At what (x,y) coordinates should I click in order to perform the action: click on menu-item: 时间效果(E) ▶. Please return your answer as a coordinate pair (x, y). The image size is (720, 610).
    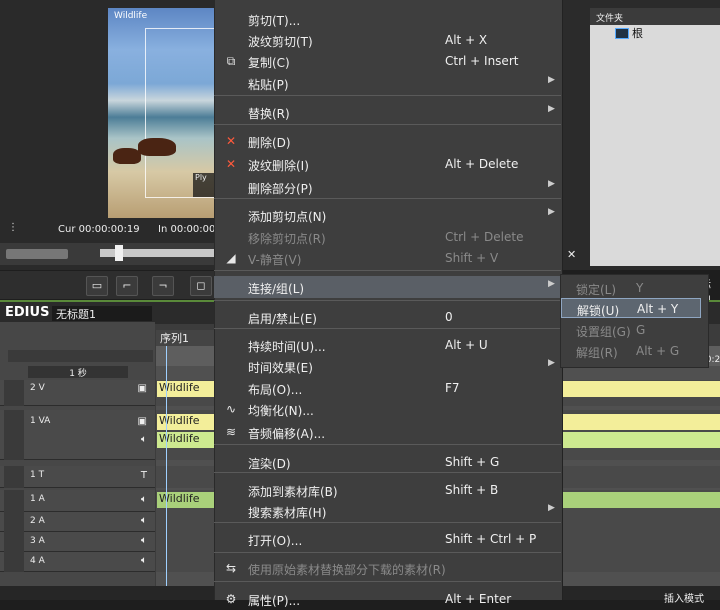
    Looking at the image, I should click on (387, 366).